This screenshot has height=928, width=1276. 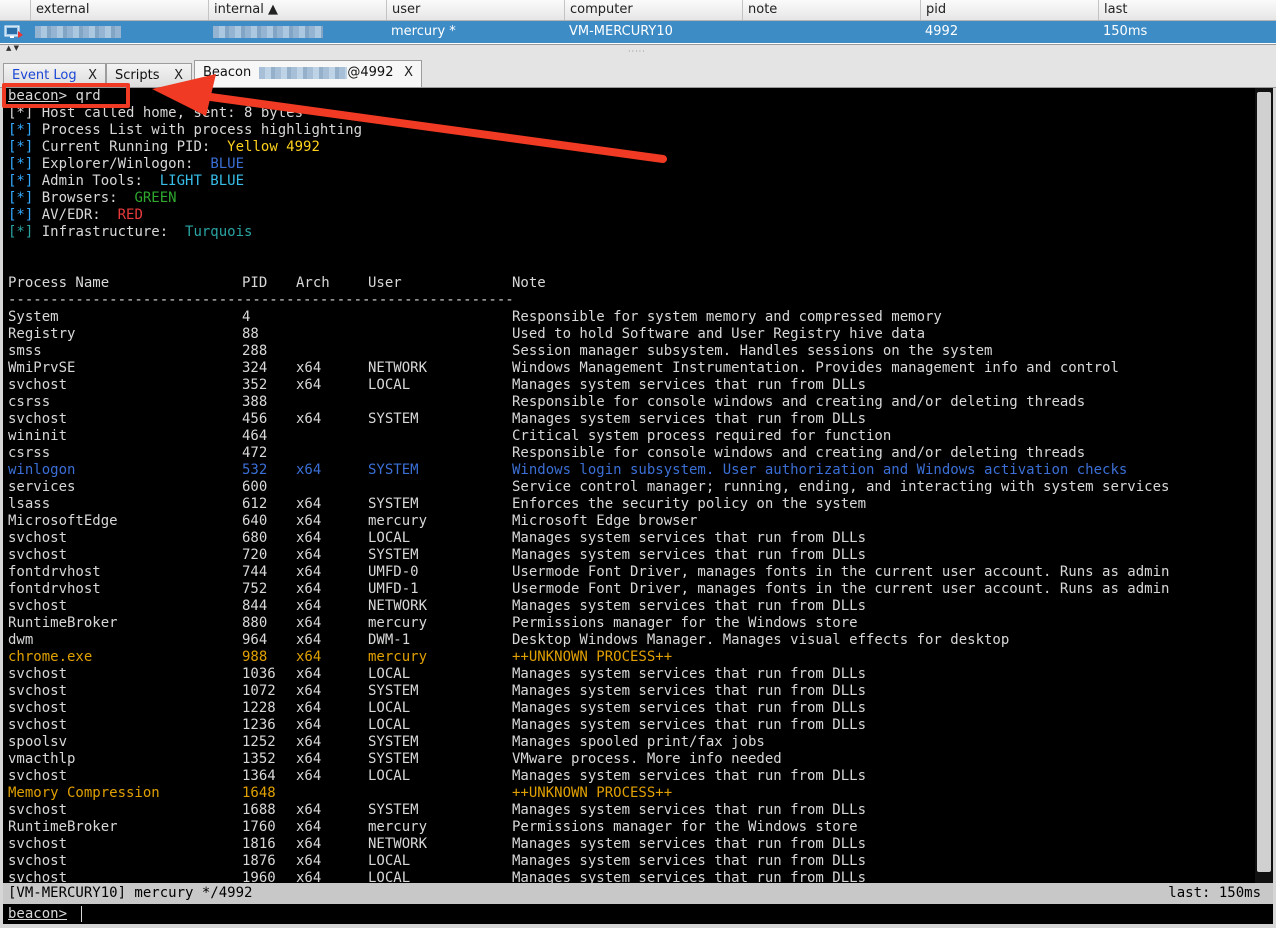 What do you see at coordinates (259, 861) in the screenshot?
I see `process-pid: 1876` at bounding box center [259, 861].